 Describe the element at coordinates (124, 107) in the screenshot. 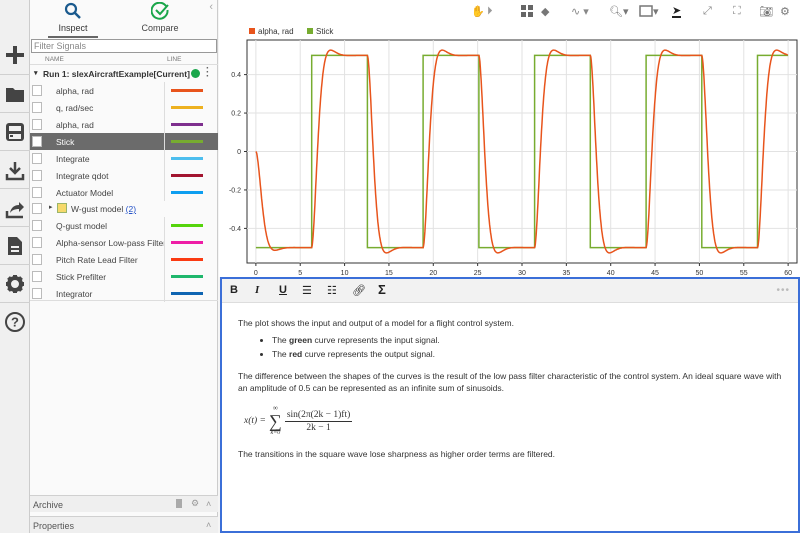

I see `signal-row: q, rad/sec` at that location.